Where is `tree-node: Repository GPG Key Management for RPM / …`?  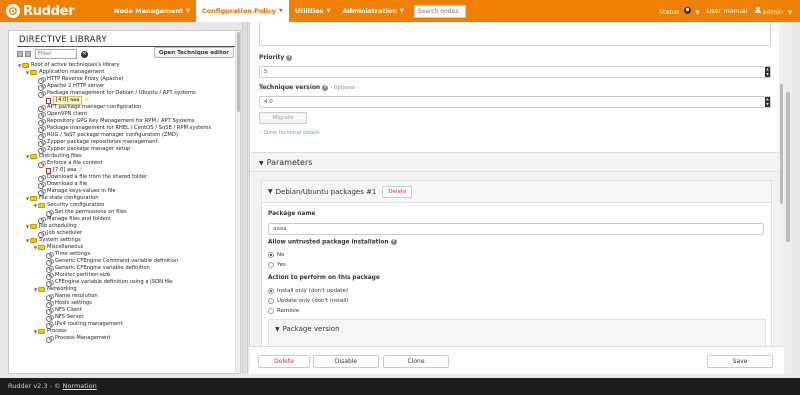
tree-node: Repository GPG Key Management for RPM / … is located at coordinates (127, 122).